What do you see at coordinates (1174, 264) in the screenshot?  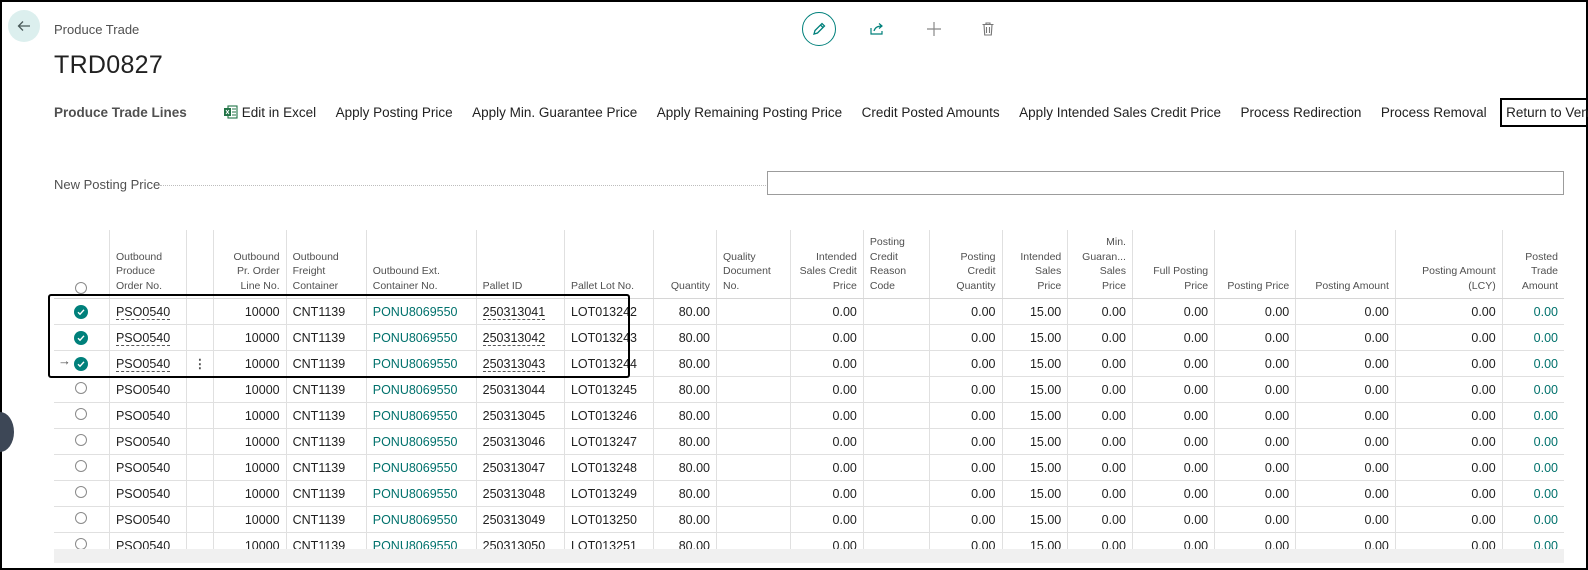 I see `col-header: Full Posting Price` at bounding box center [1174, 264].